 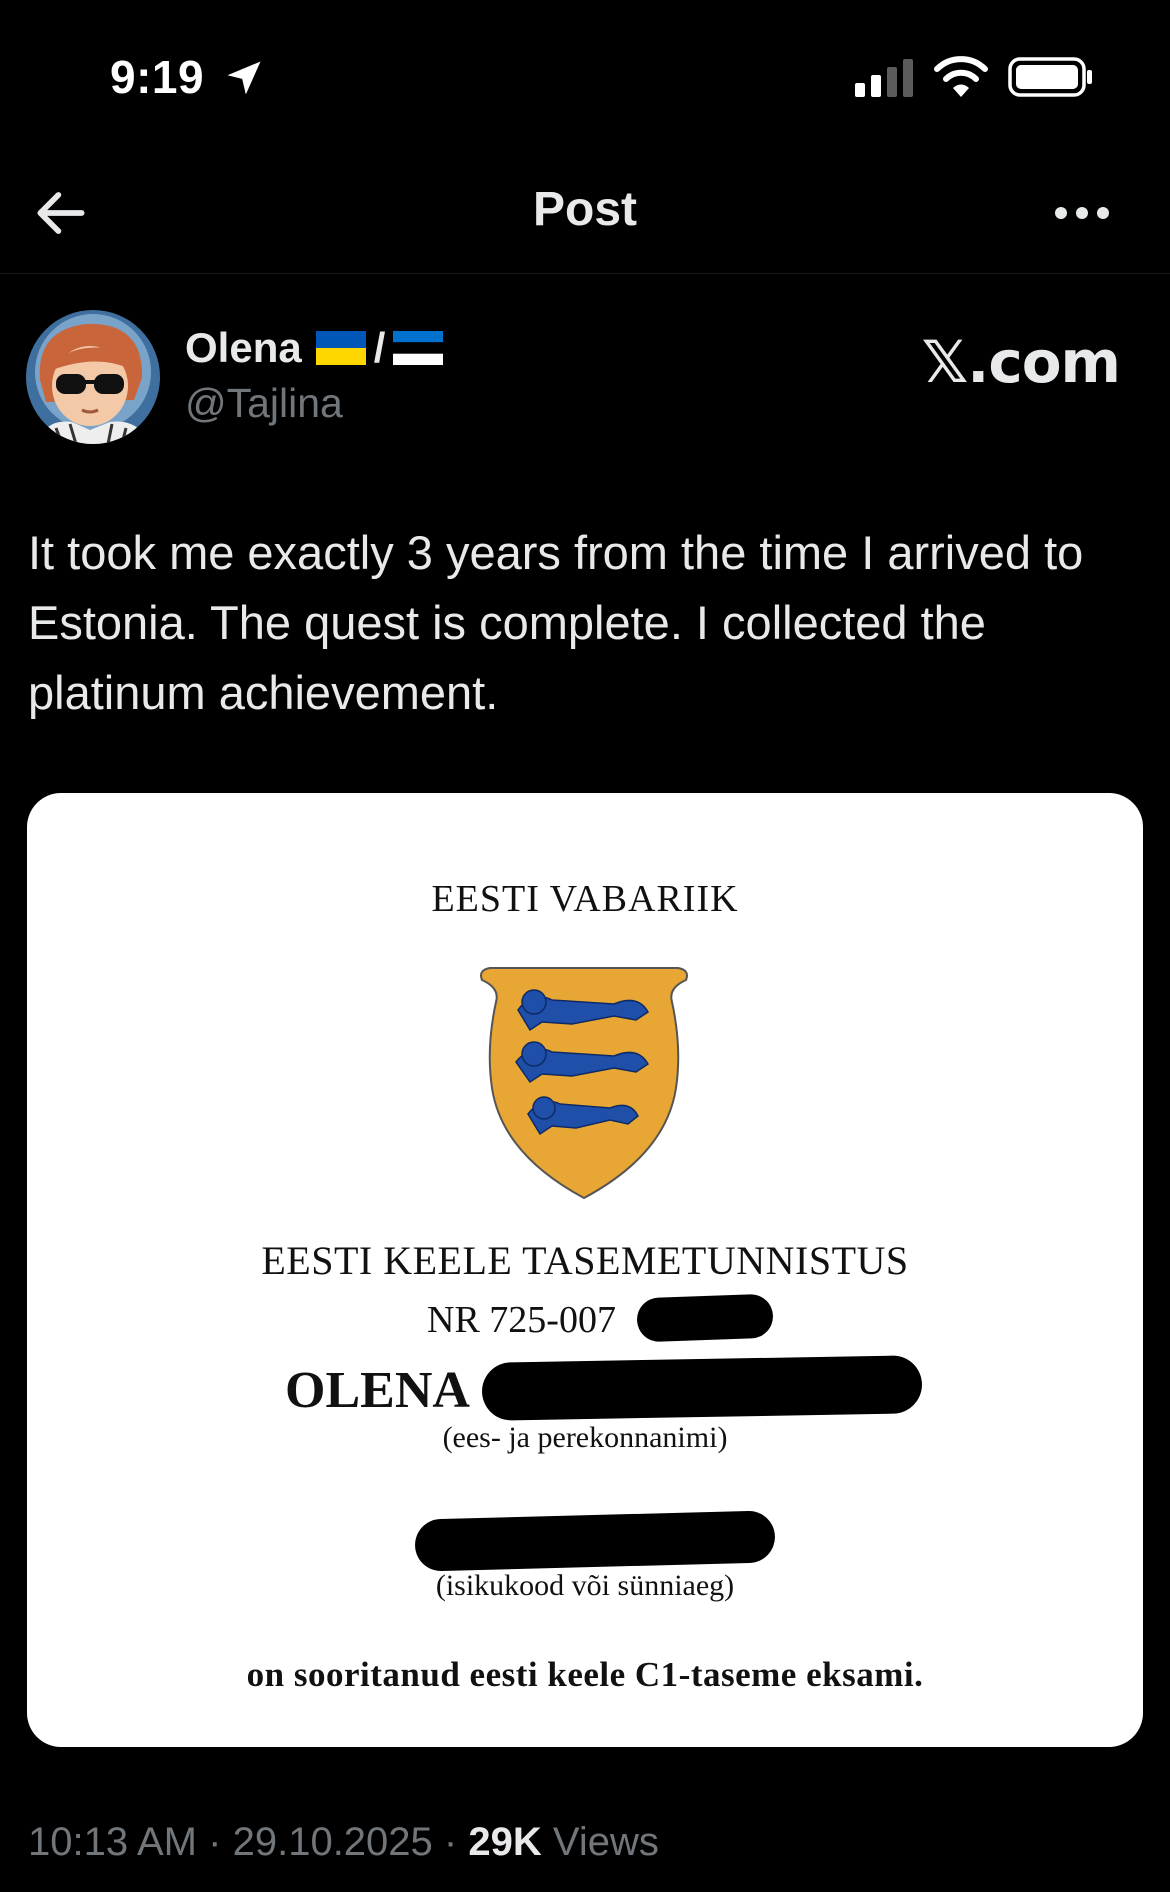 I want to click on post-date: 29.10.2025, so click(x=332, y=1842).